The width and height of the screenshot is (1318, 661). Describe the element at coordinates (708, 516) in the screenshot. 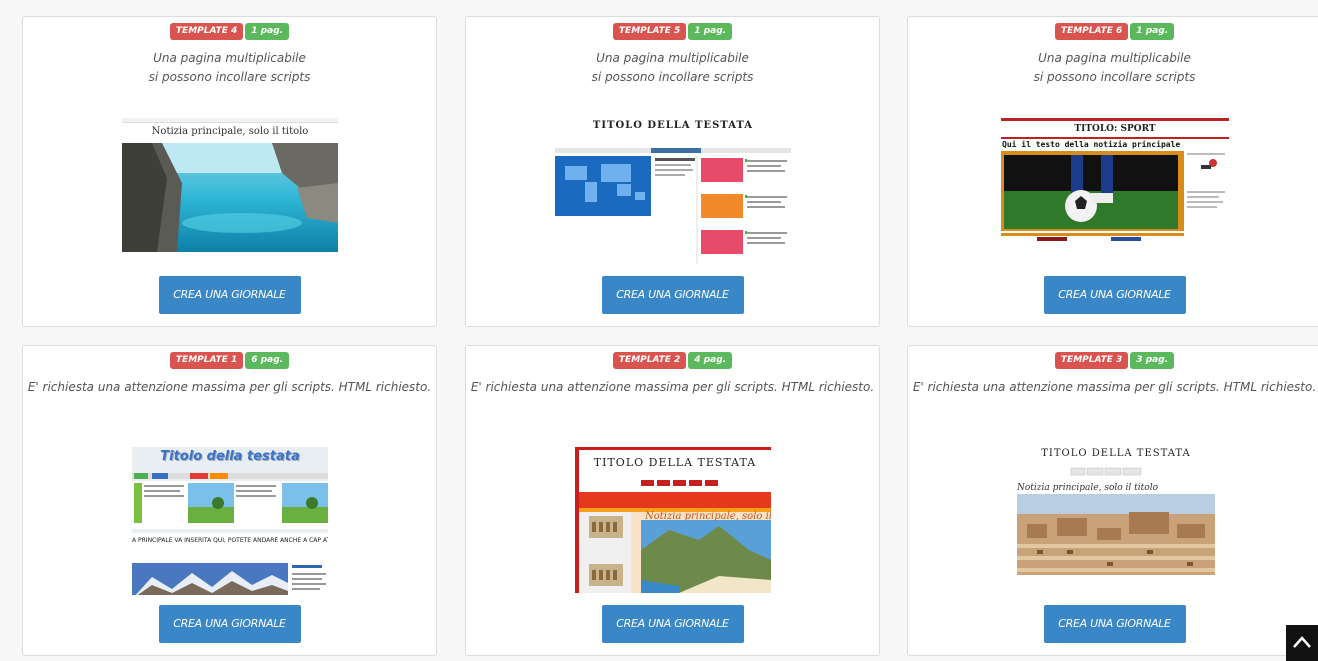

I see `preview-headline: Notizia principale, solo il` at that location.